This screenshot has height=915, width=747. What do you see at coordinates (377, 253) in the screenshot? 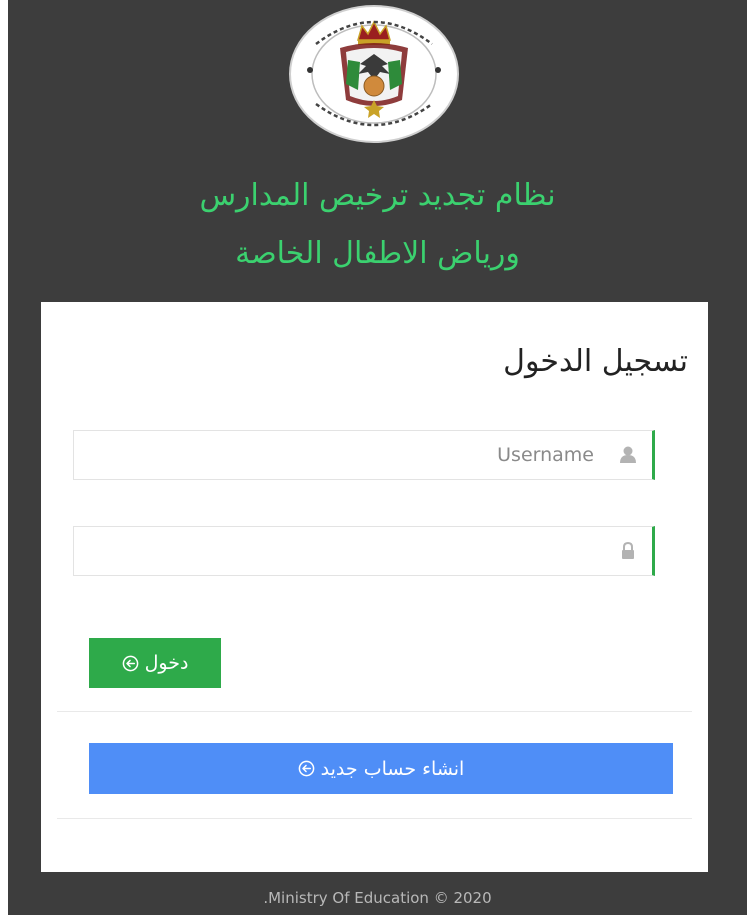
I see `system-title-line-2: ورياض الاطفال الخاصة` at bounding box center [377, 253].